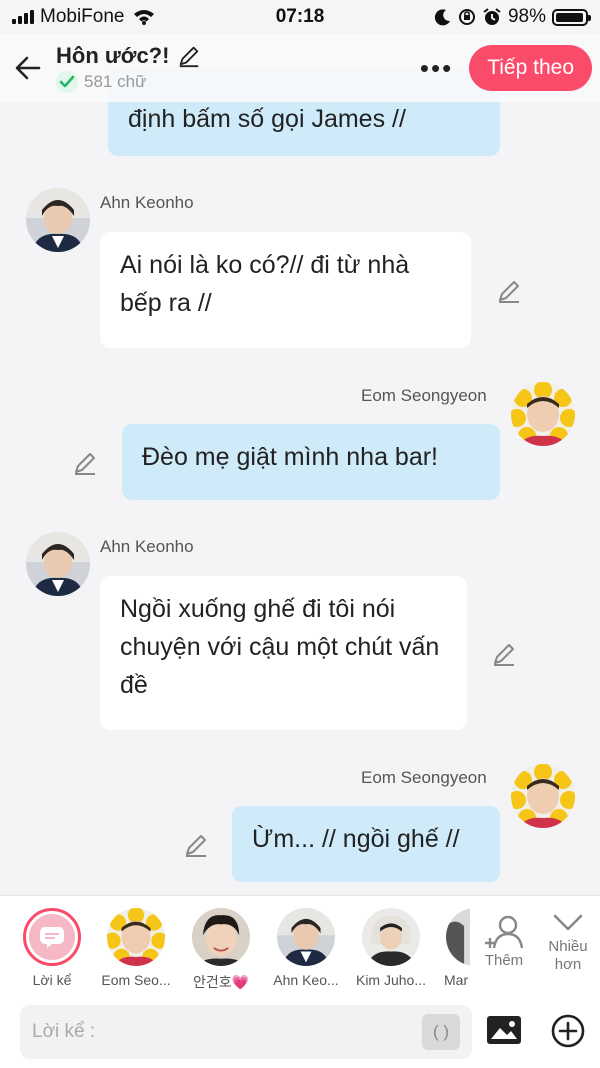 This screenshot has width=600, height=1068. What do you see at coordinates (52, 980) in the screenshot?
I see `character-label: Lời kể` at bounding box center [52, 980].